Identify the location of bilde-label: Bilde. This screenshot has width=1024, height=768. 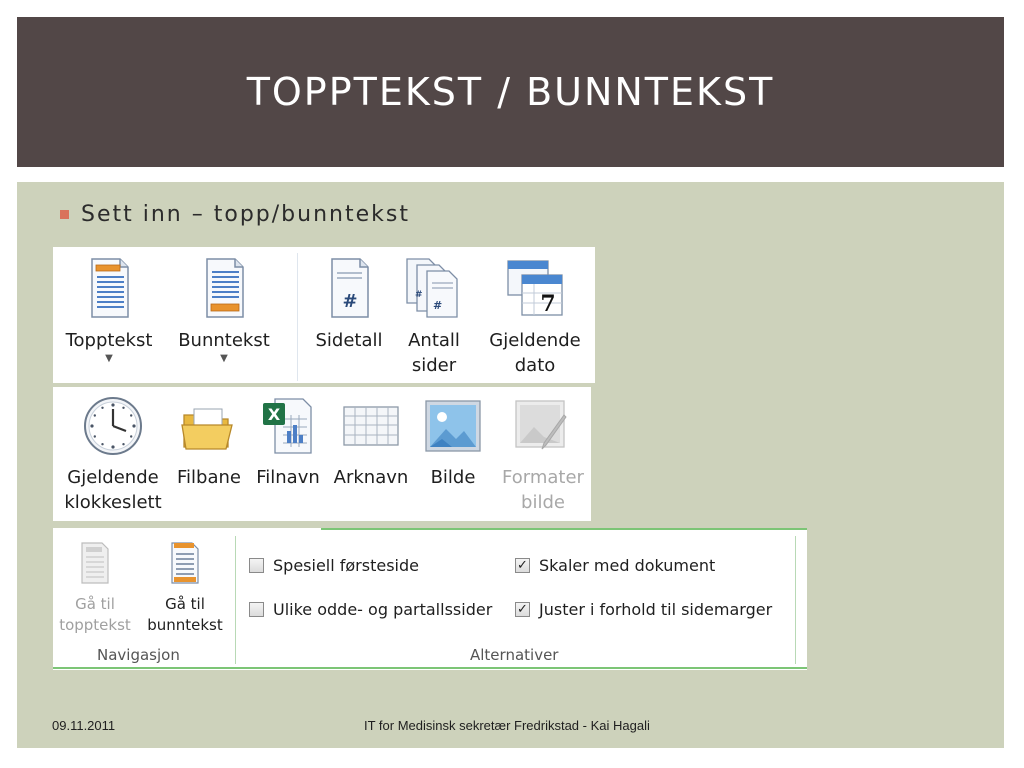
(453, 477).